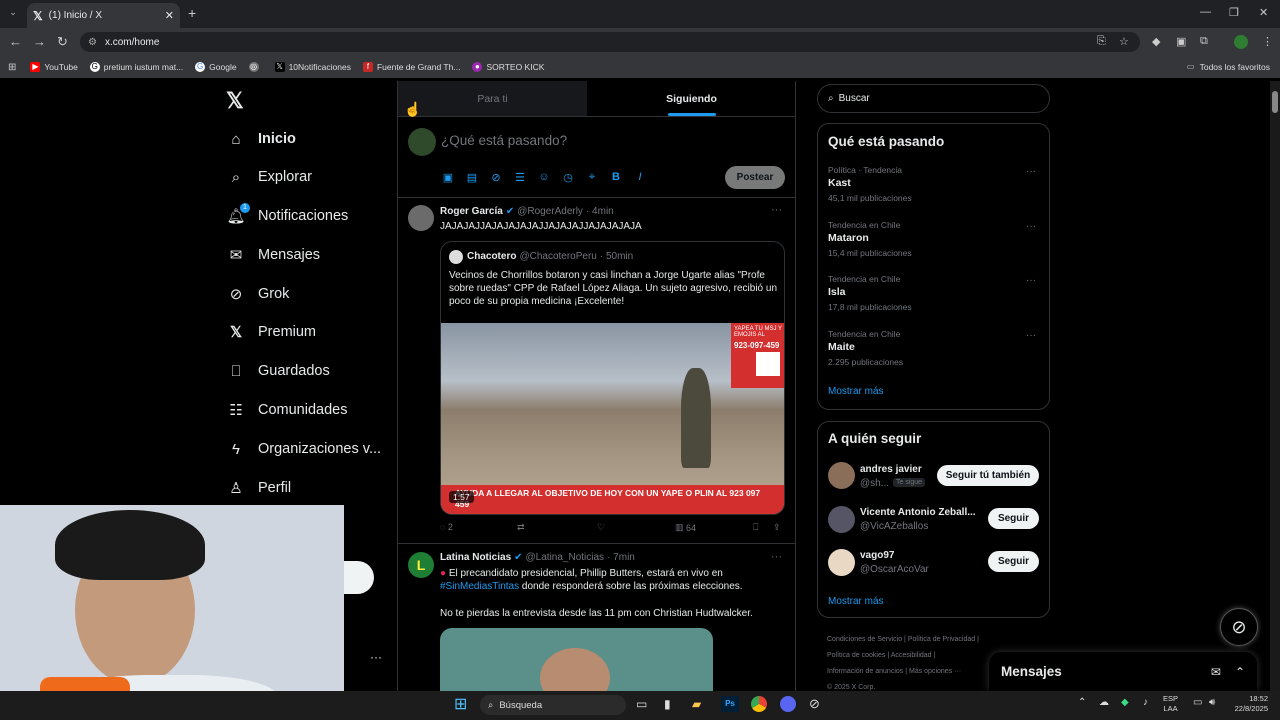 This screenshot has width=1280, height=720. What do you see at coordinates (421, 565) in the screenshot?
I see `latina-avatar: L` at bounding box center [421, 565].